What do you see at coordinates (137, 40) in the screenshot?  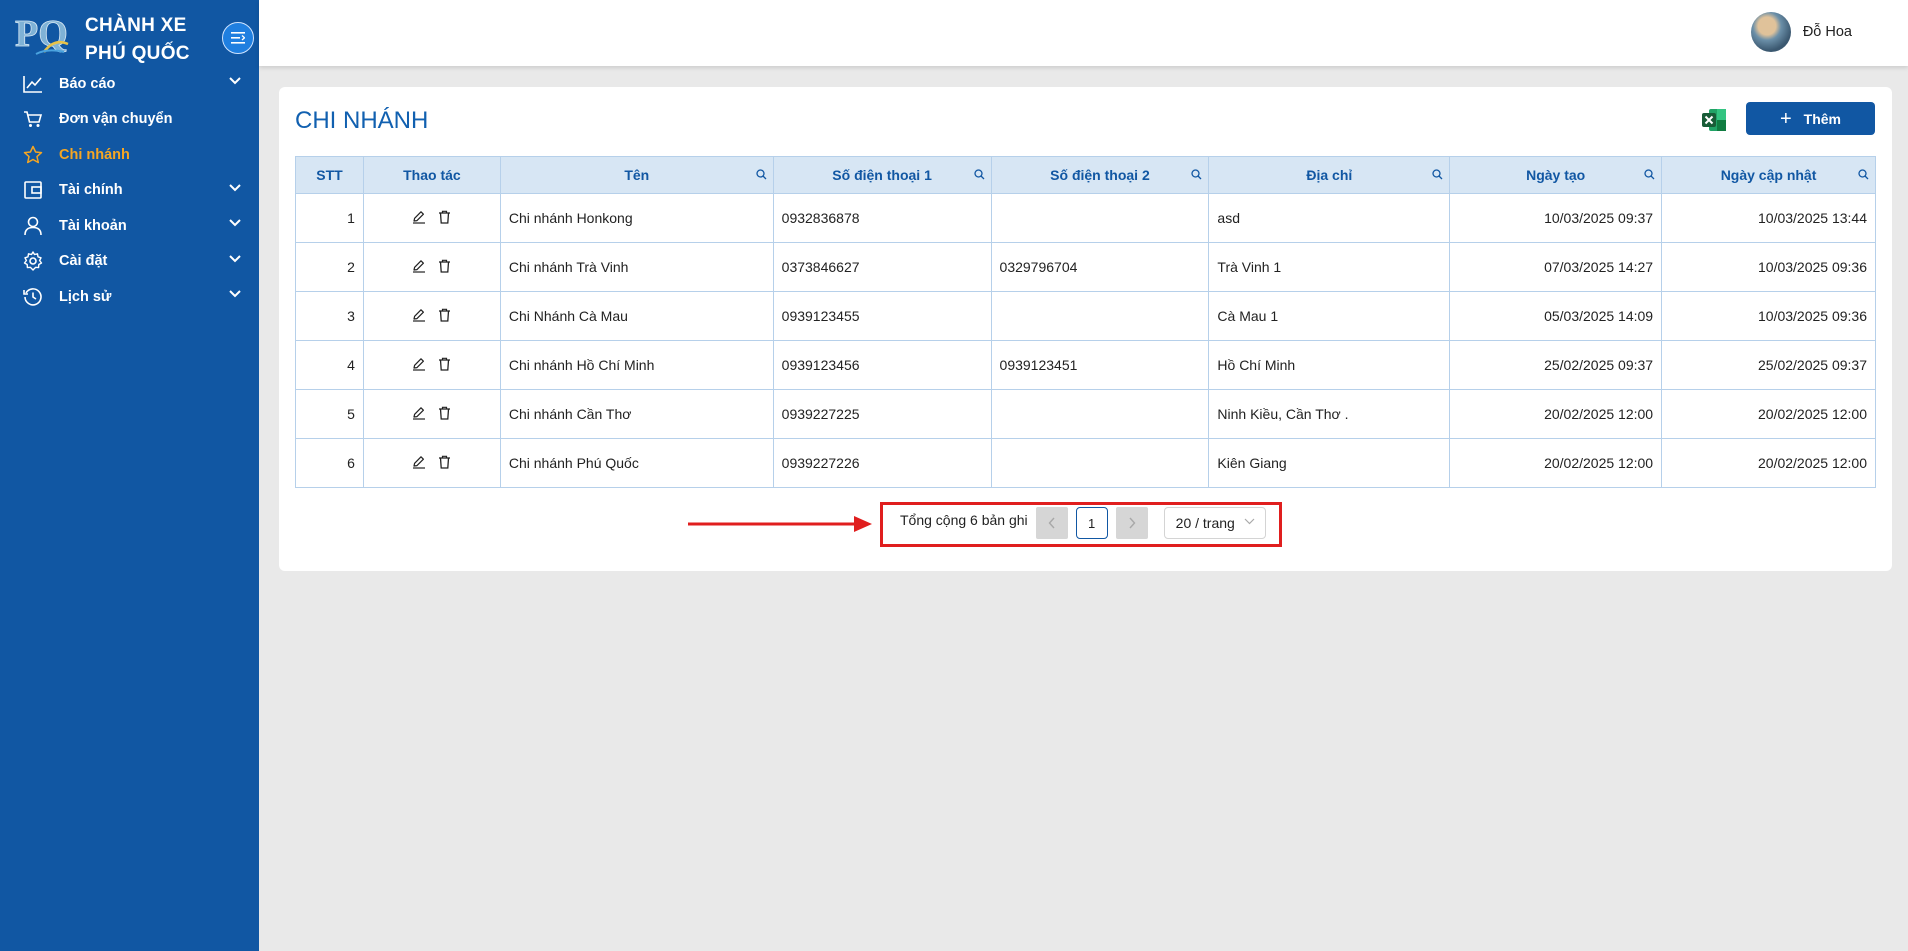 I see `brand-name: CHÀNH XE PHÚ QUỐC` at bounding box center [137, 40].